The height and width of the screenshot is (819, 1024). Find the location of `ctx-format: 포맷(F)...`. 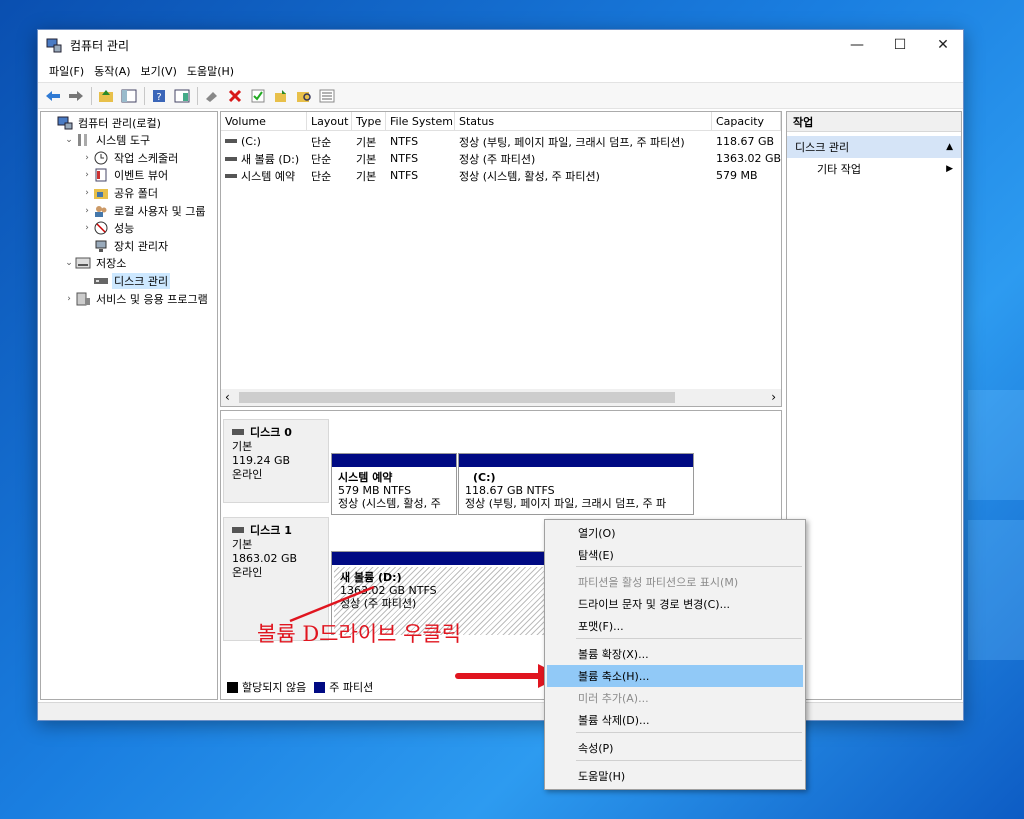

ctx-format: 포맷(F)... is located at coordinates (675, 626).